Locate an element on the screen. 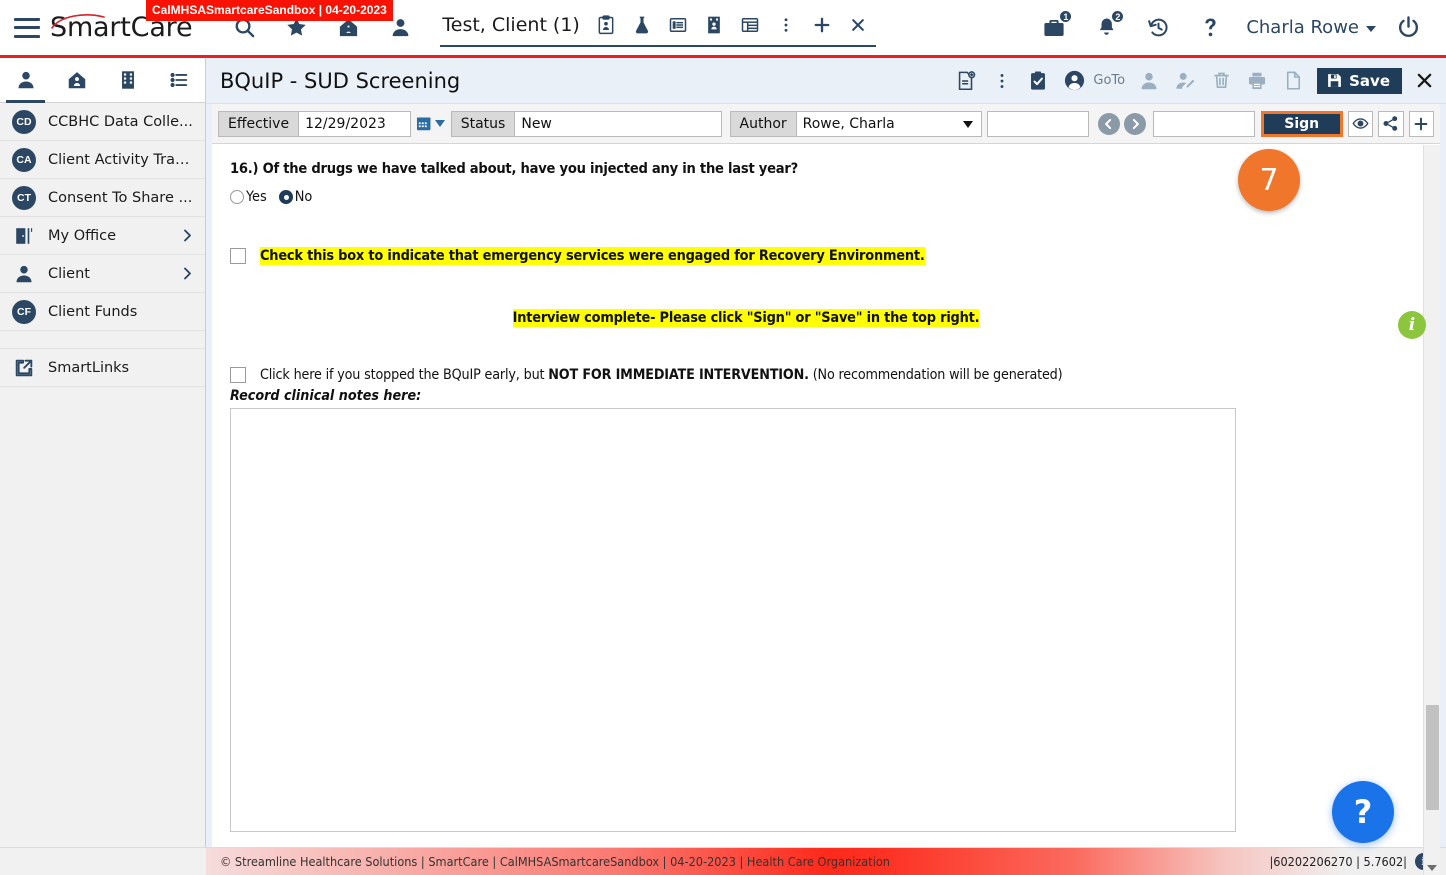 This screenshot has width=1446, height=875. ccbhc-badge-icon: CD is located at coordinates (24, 121).